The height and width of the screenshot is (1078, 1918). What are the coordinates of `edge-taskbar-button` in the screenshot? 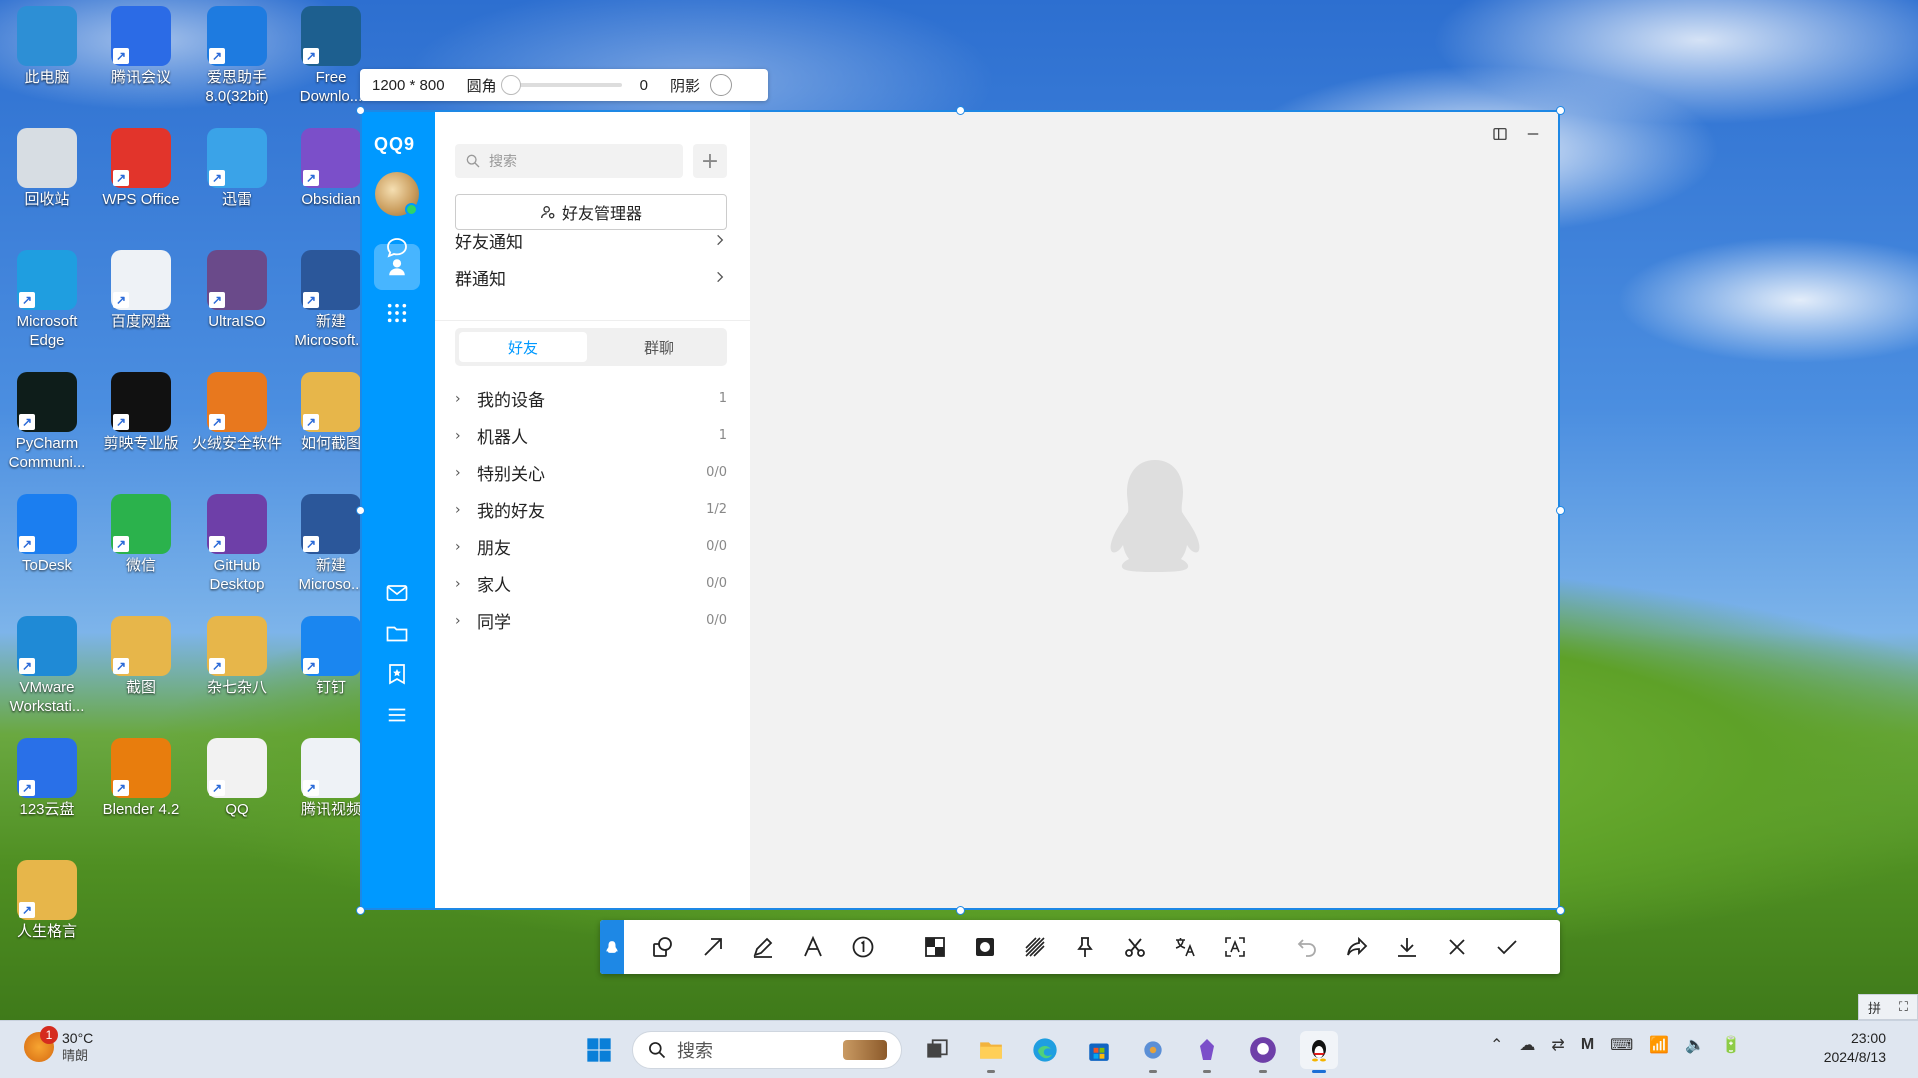 It's located at (1045, 1050).